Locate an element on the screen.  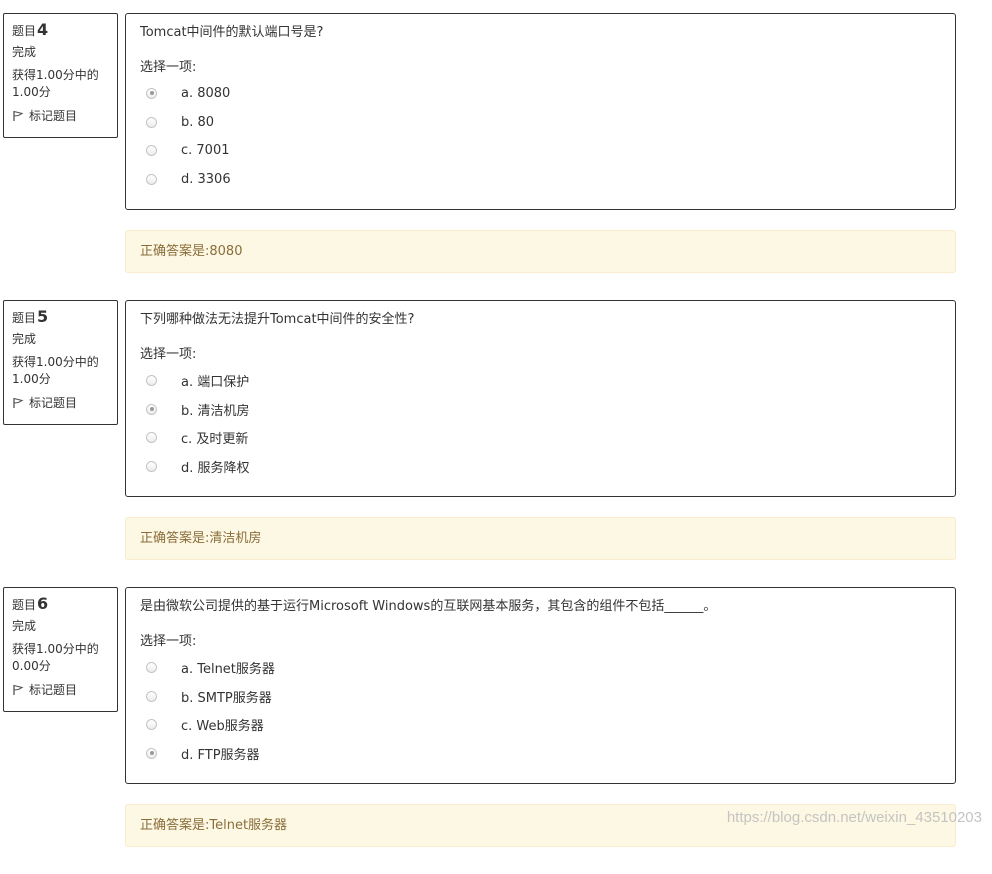
answer-label: c. 及时更新 is located at coordinates (215, 440).